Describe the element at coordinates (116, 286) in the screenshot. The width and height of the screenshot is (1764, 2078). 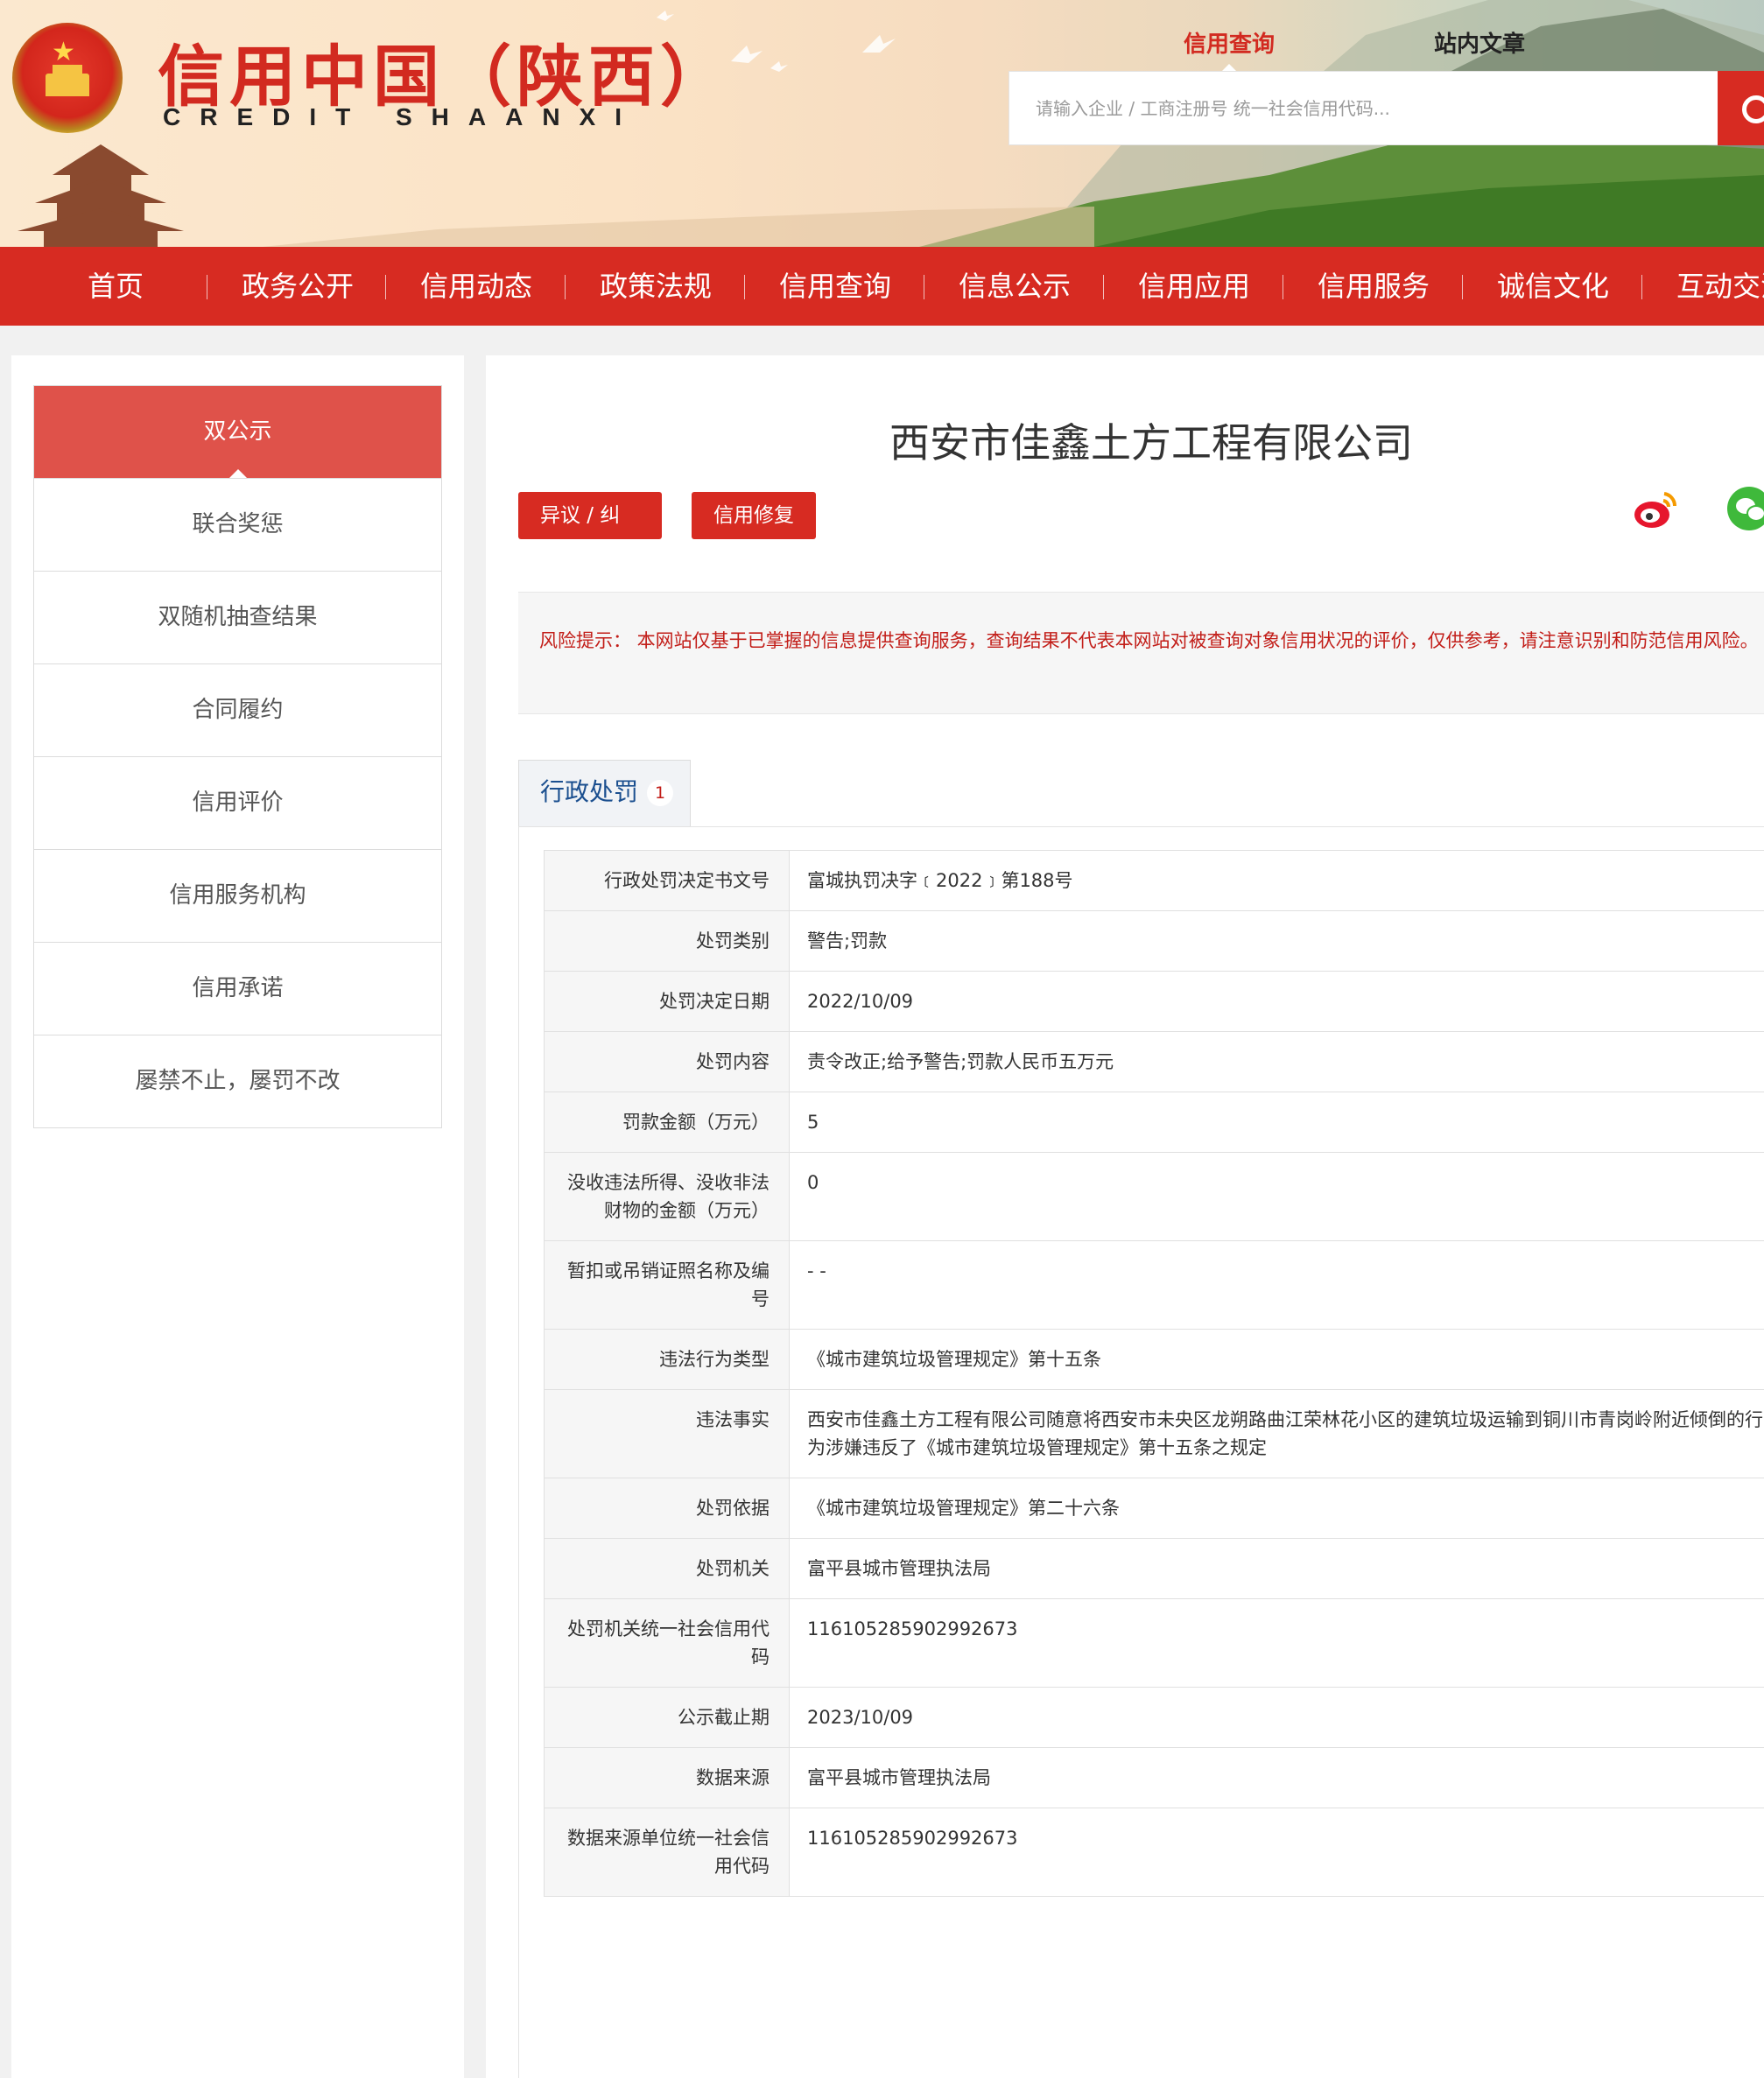
I see `nav-home: 首页` at that location.